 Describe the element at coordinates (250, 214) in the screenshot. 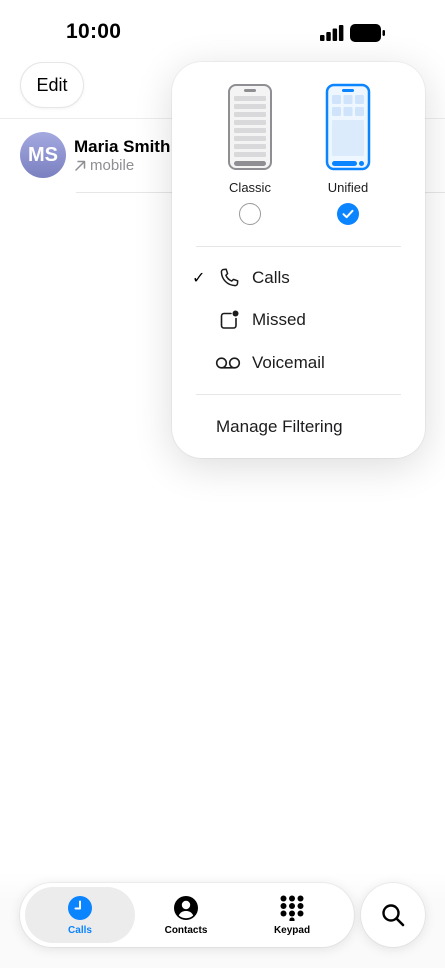

I see `radio-classic` at that location.